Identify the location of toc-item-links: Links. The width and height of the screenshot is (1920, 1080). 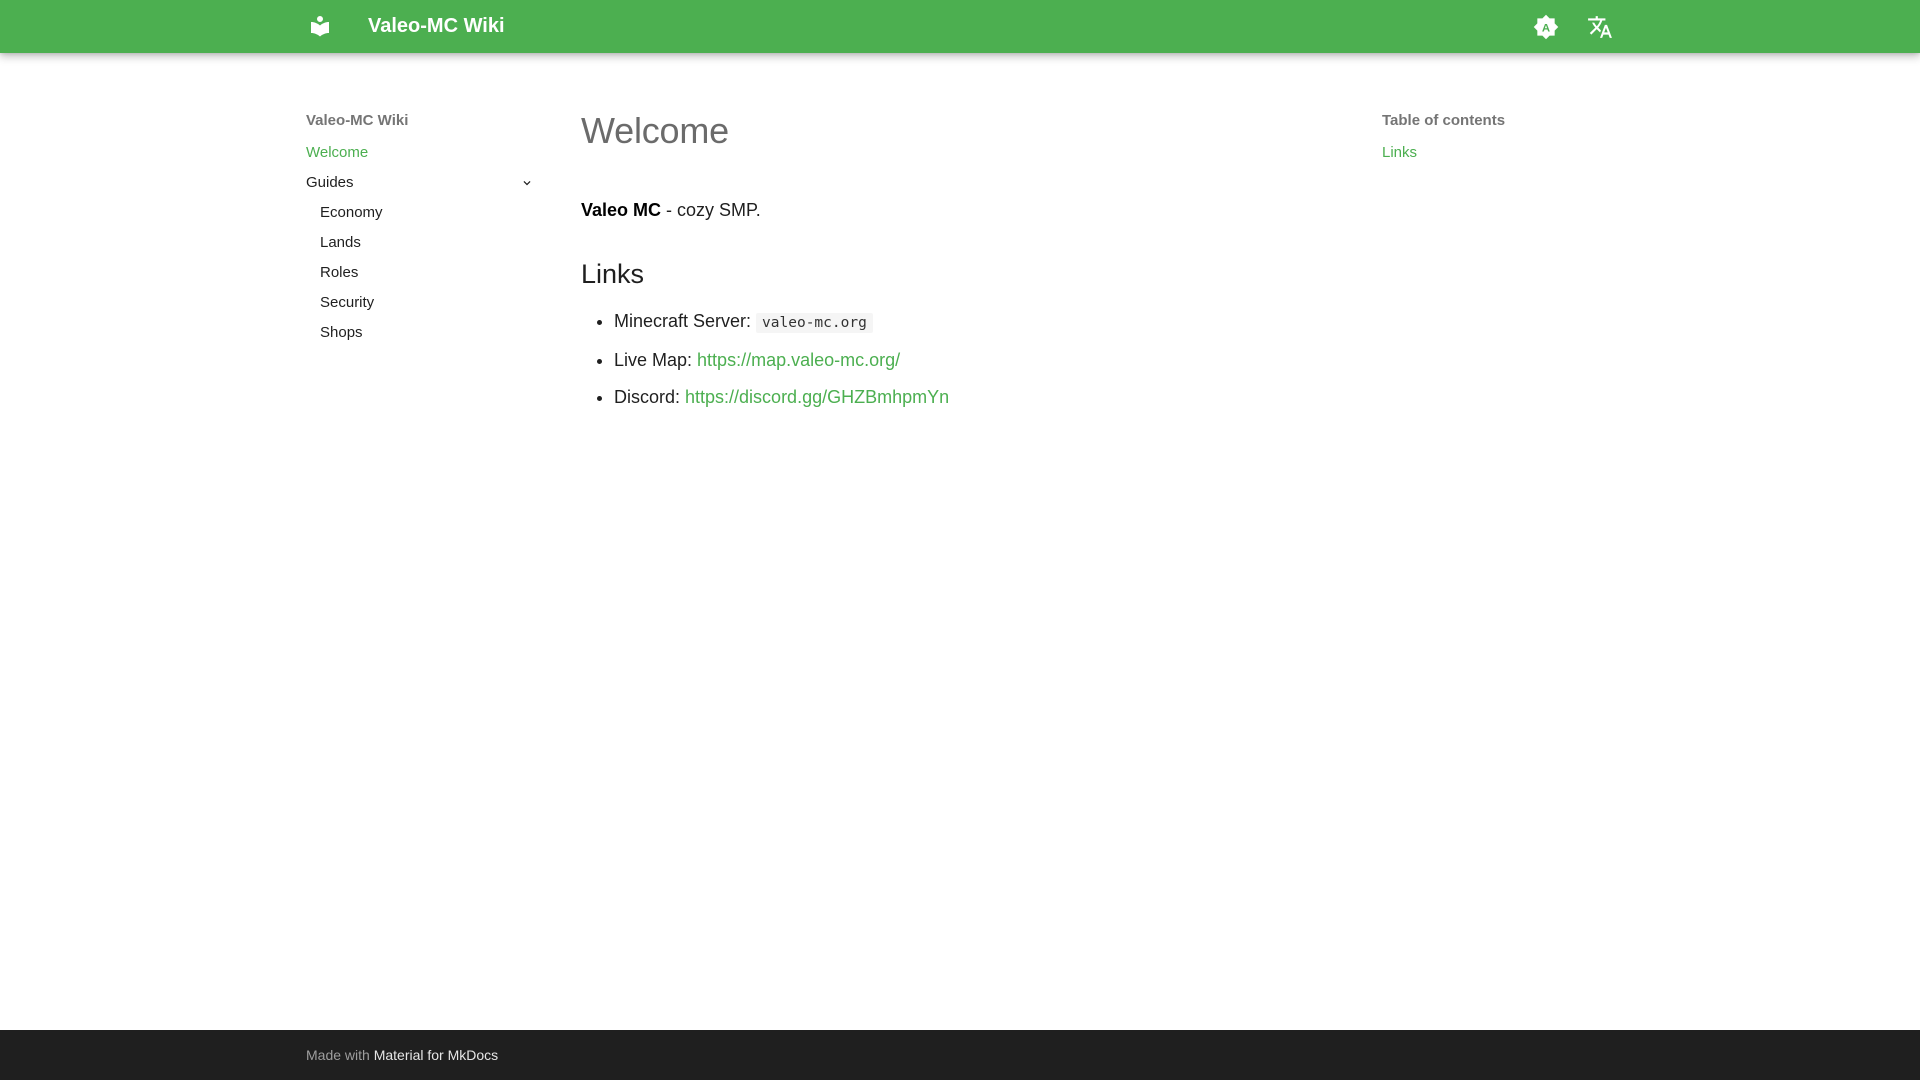
(1497, 153).